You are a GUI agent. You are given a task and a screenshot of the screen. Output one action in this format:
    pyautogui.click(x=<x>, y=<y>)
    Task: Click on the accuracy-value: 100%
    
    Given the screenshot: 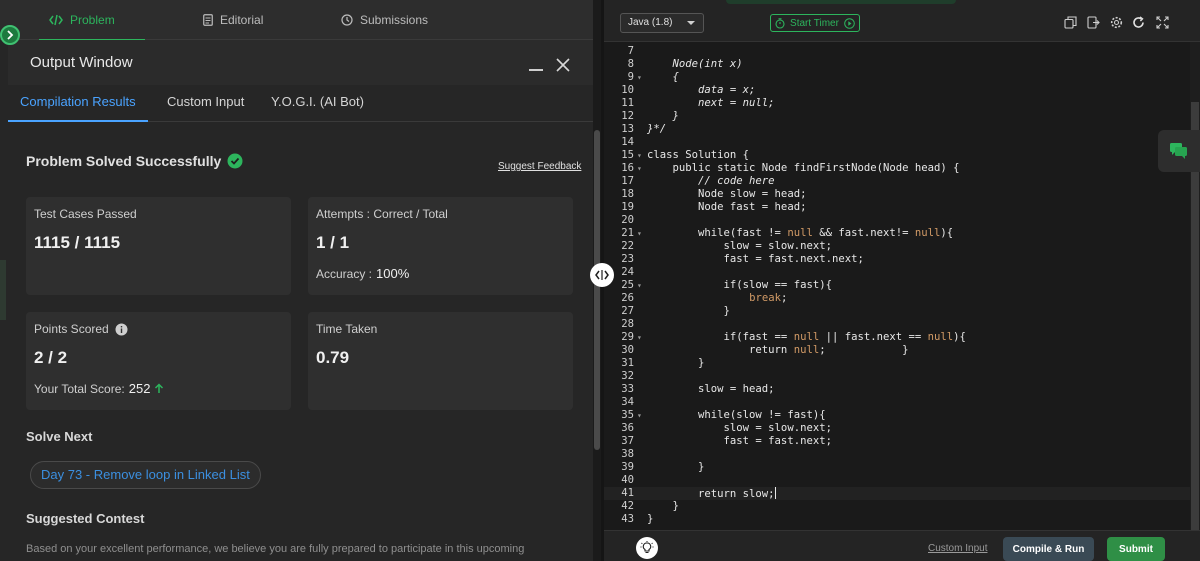 What is the action you would take?
    pyautogui.click(x=393, y=273)
    